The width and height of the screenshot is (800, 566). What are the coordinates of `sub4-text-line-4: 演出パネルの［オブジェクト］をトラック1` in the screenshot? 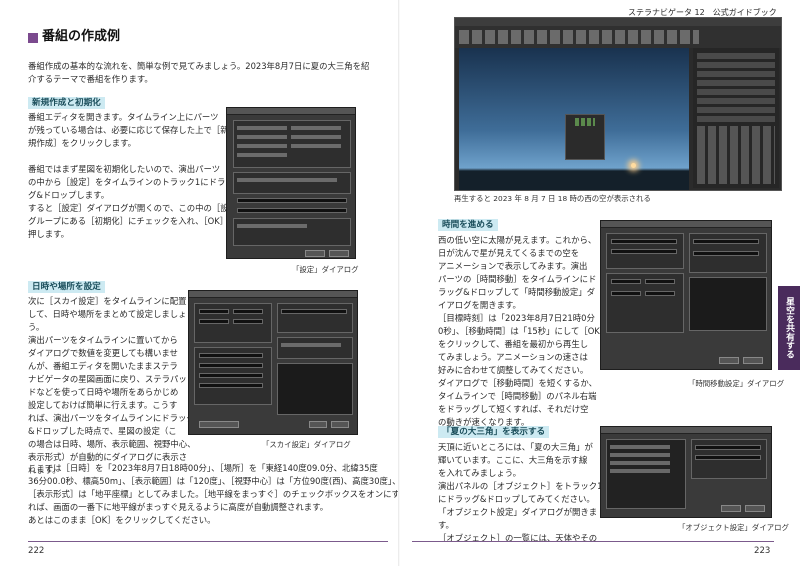 It's located at (520, 486).